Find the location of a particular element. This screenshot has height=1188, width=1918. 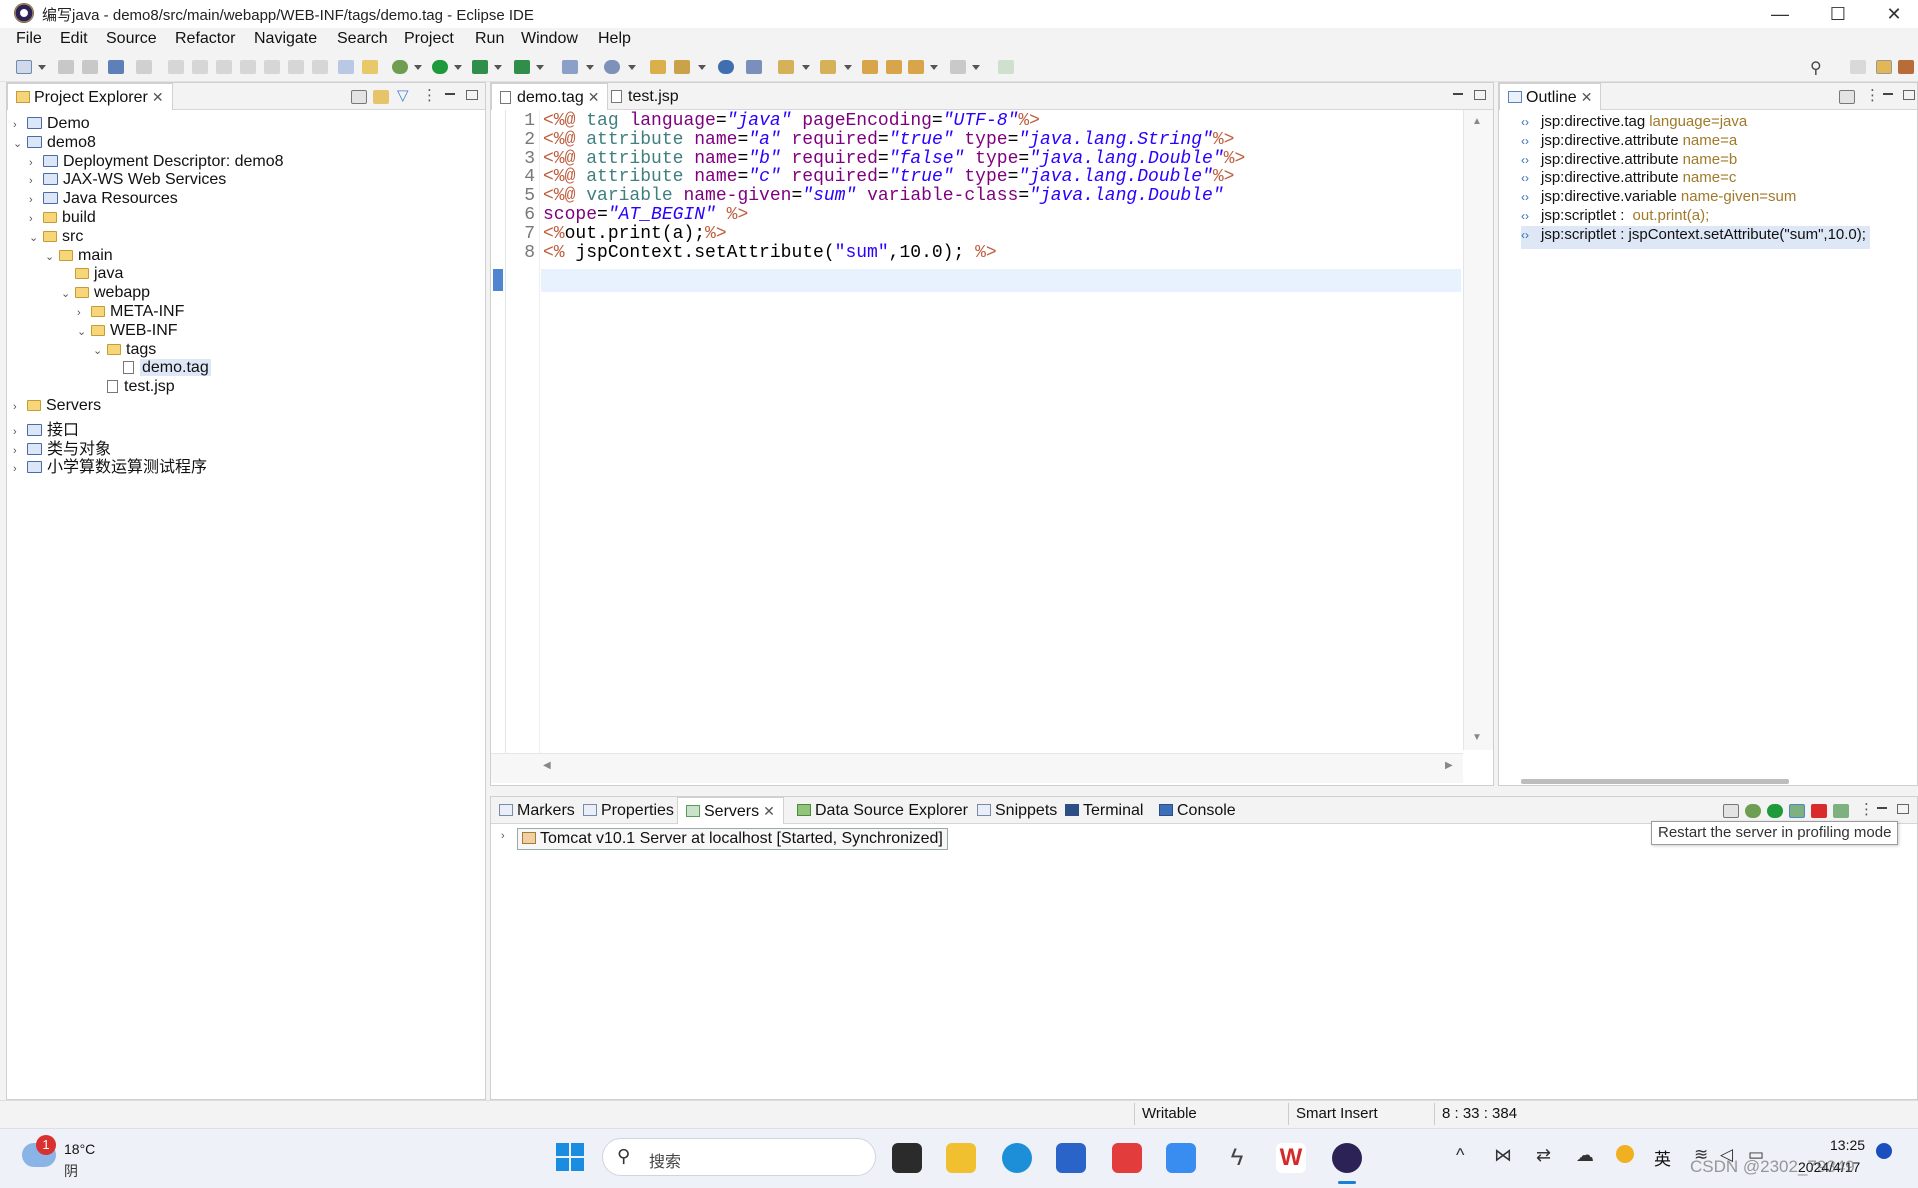

tray-settings-icon: ⇄ is located at coordinates (1543, 1155).